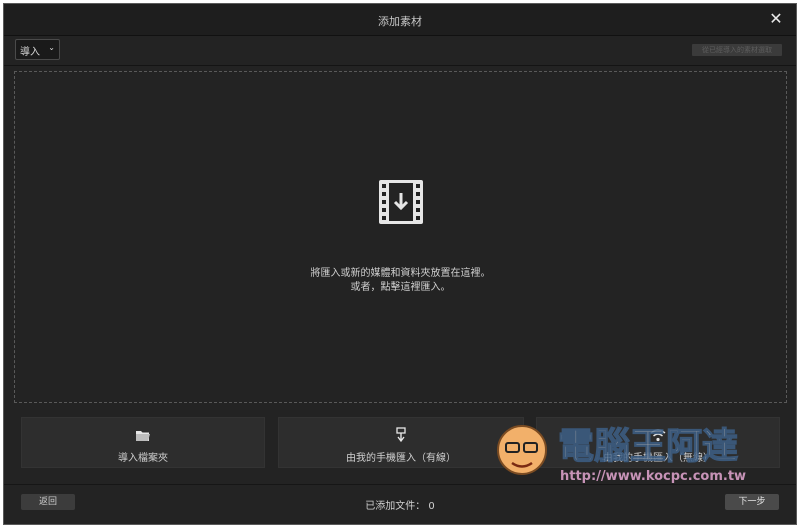 The height and width of the screenshot is (528, 800). Describe the element at coordinates (658, 436) in the screenshot. I see `wifi-icon` at that location.